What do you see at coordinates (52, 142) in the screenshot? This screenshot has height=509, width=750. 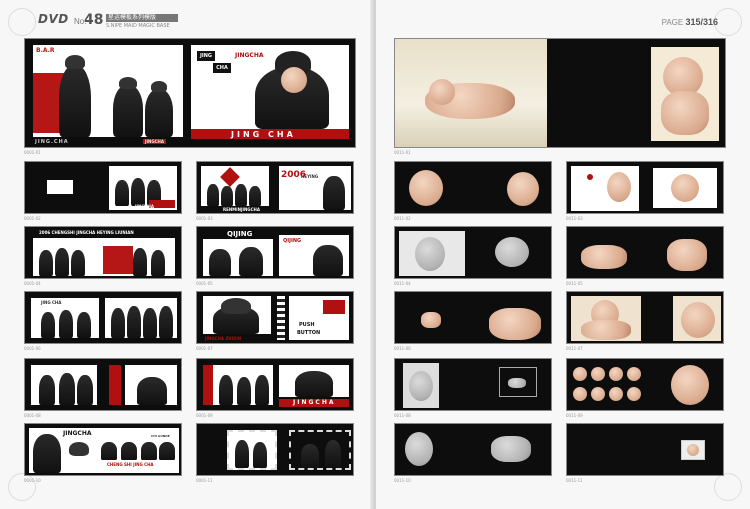 I see `hero-bottom-left: JING.CHA` at bounding box center [52, 142].